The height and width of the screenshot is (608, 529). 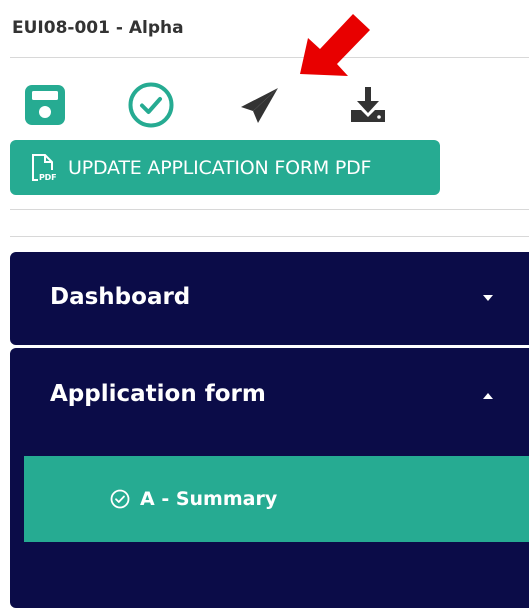 I want to click on update-pdf-label: UPDATE APPLICATION FORM PDF, so click(x=220, y=167).